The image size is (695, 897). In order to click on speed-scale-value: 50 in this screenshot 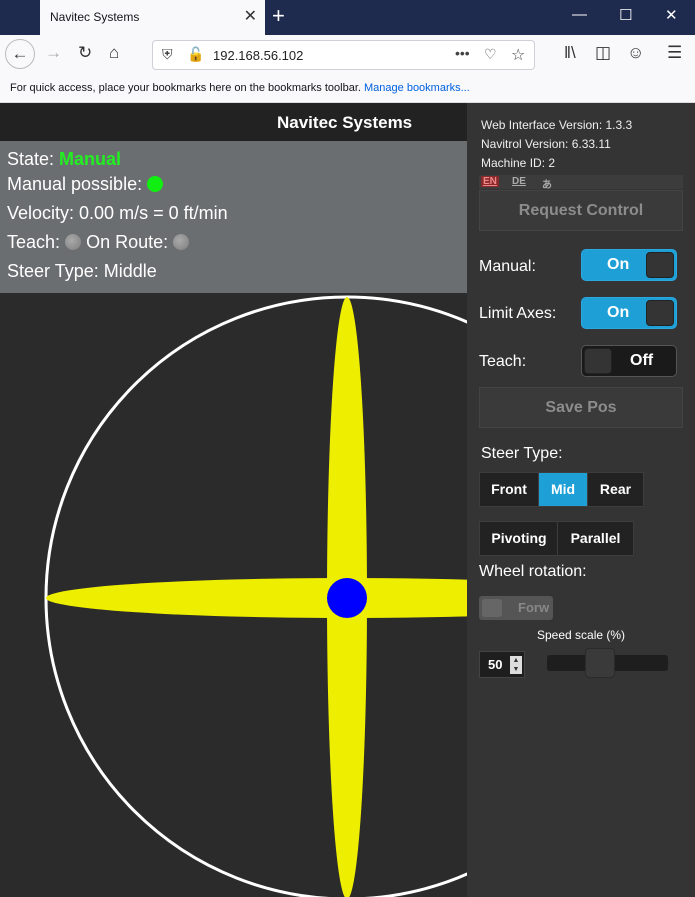, I will do `click(495, 664)`.